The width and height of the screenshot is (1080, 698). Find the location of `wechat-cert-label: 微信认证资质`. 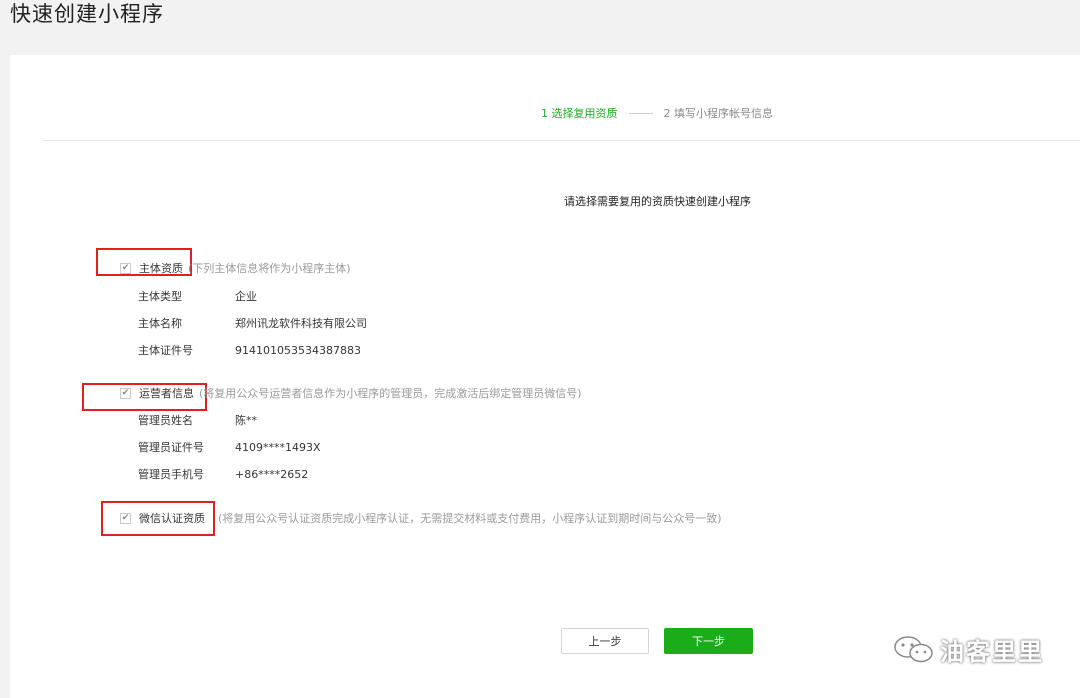

wechat-cert-label: 微信认证资质 is located at coordinates (172, 518).